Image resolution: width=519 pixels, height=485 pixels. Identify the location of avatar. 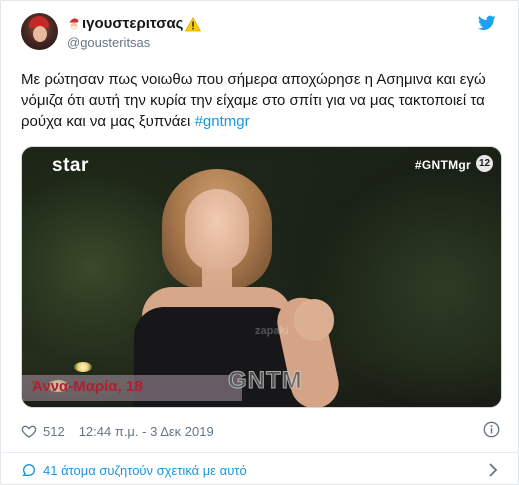
(39, 31).